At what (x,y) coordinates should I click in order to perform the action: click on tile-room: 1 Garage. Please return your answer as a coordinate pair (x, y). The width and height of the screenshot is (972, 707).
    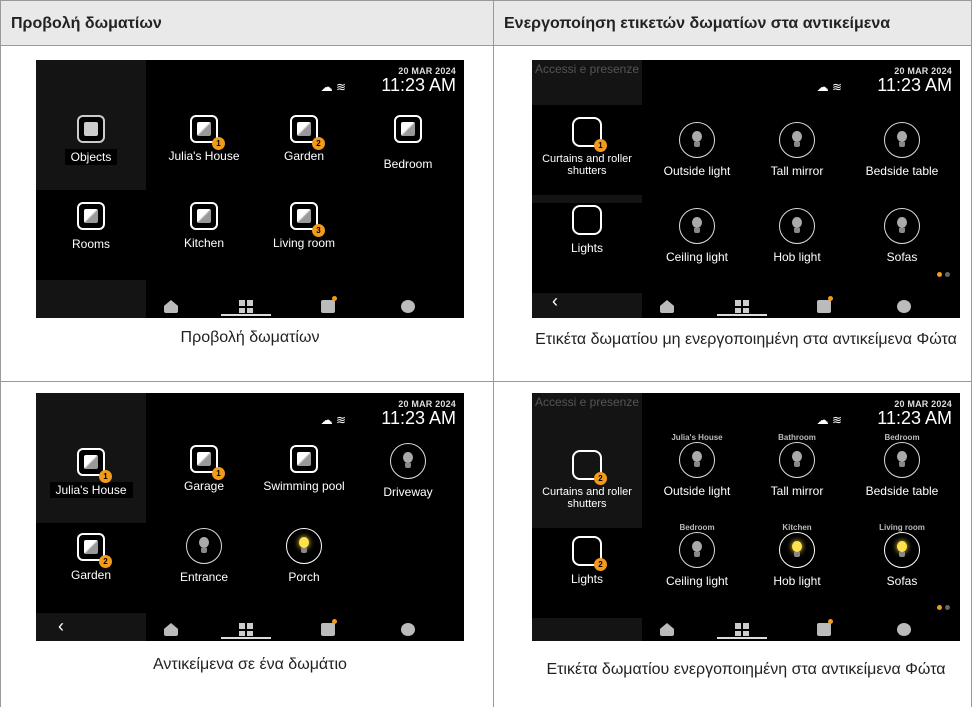
    Looking at the image, I should click on (204, 469).